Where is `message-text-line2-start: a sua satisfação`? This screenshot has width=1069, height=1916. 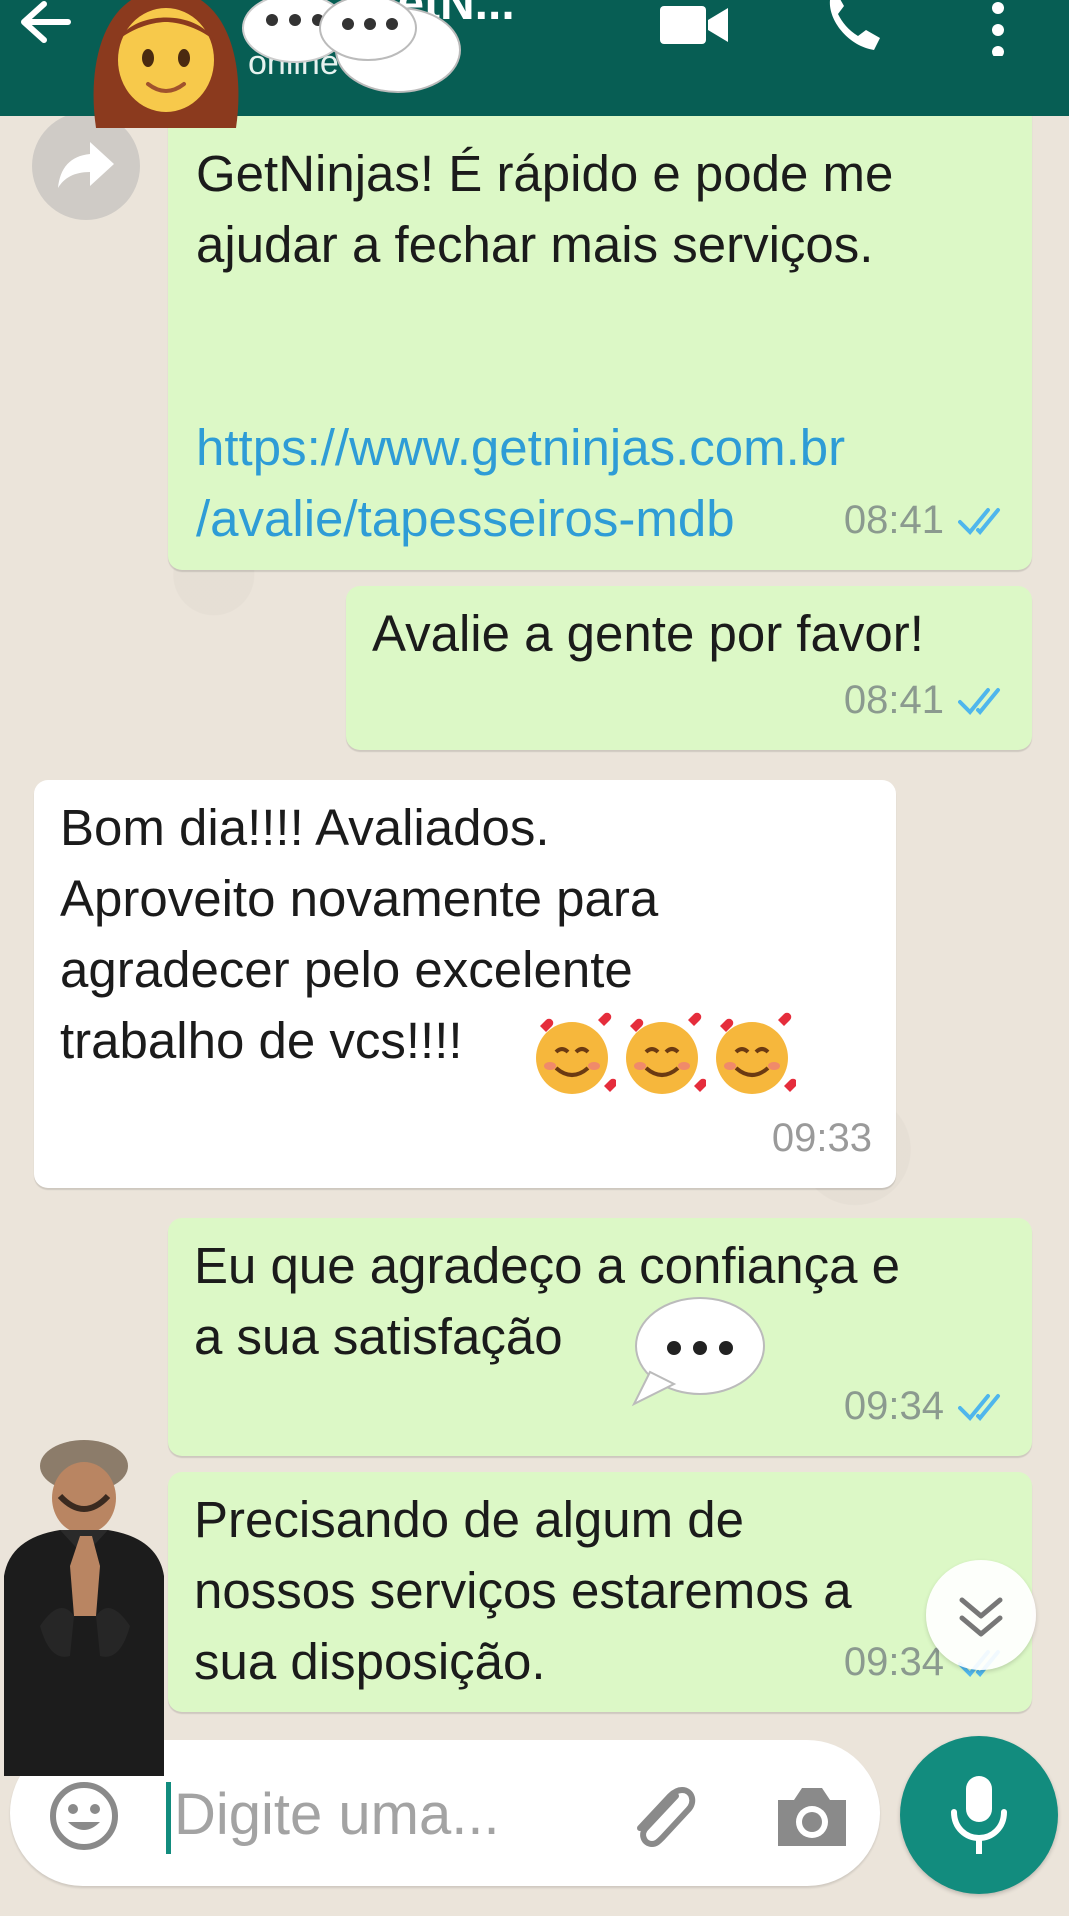
message-text-line2-start: a sua satisfação is located at coordinates (385, 1336).